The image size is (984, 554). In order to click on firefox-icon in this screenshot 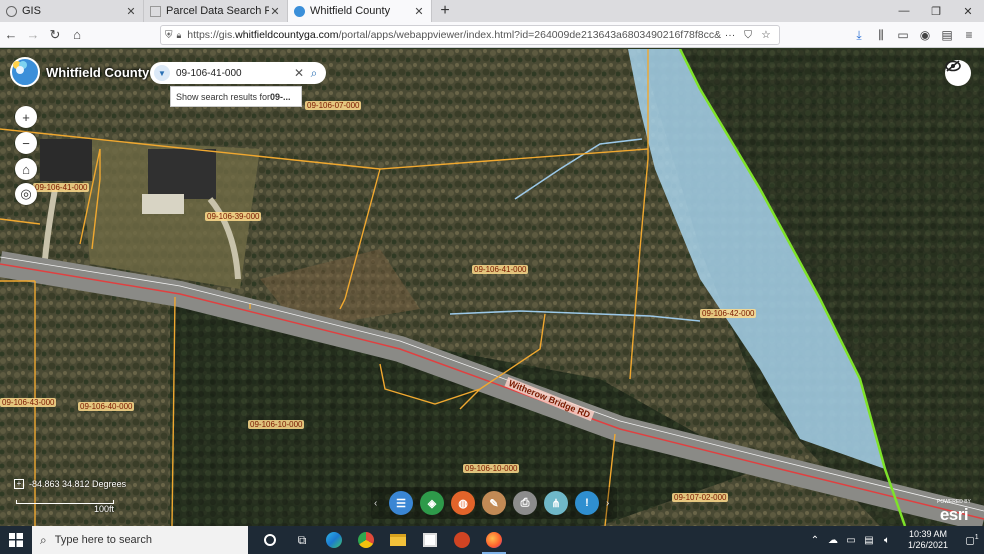, I will do `click(494, 540)`.